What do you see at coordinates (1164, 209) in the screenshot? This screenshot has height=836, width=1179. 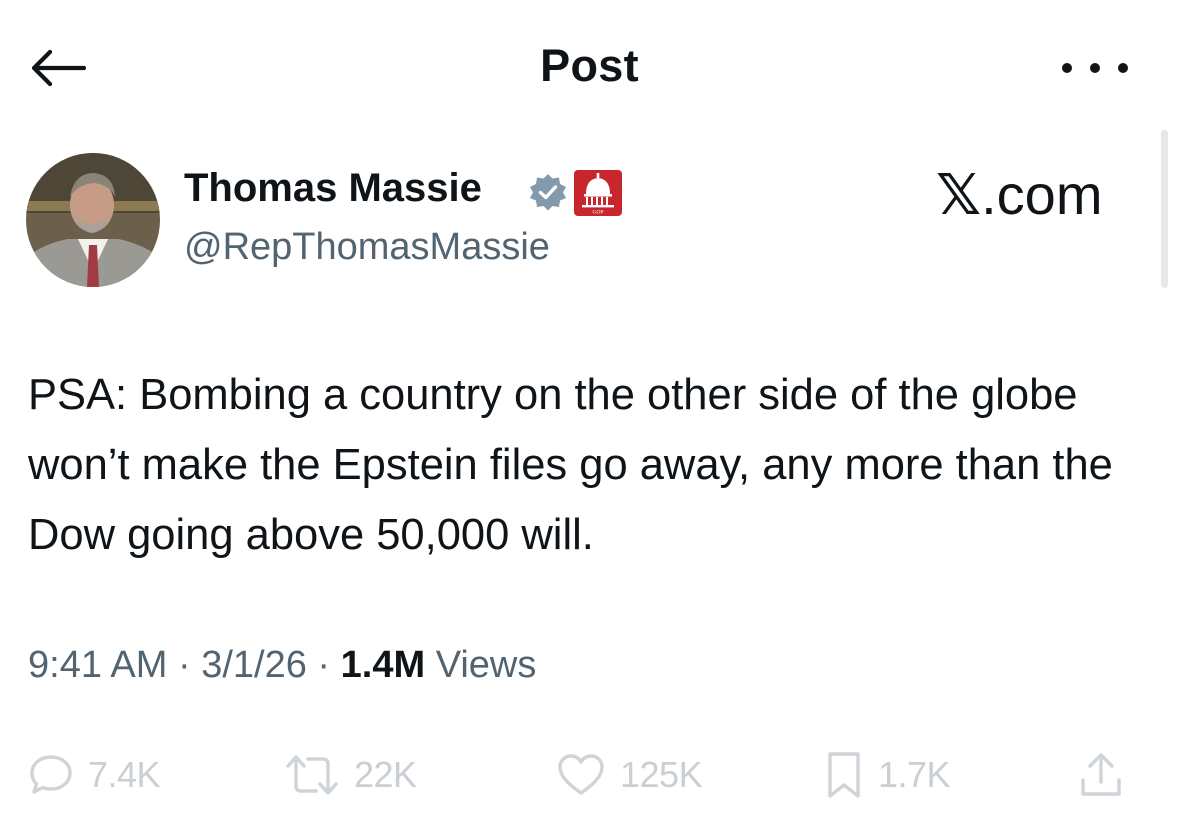 I see `scroll-indicator` at bounding box center [1164, 209].